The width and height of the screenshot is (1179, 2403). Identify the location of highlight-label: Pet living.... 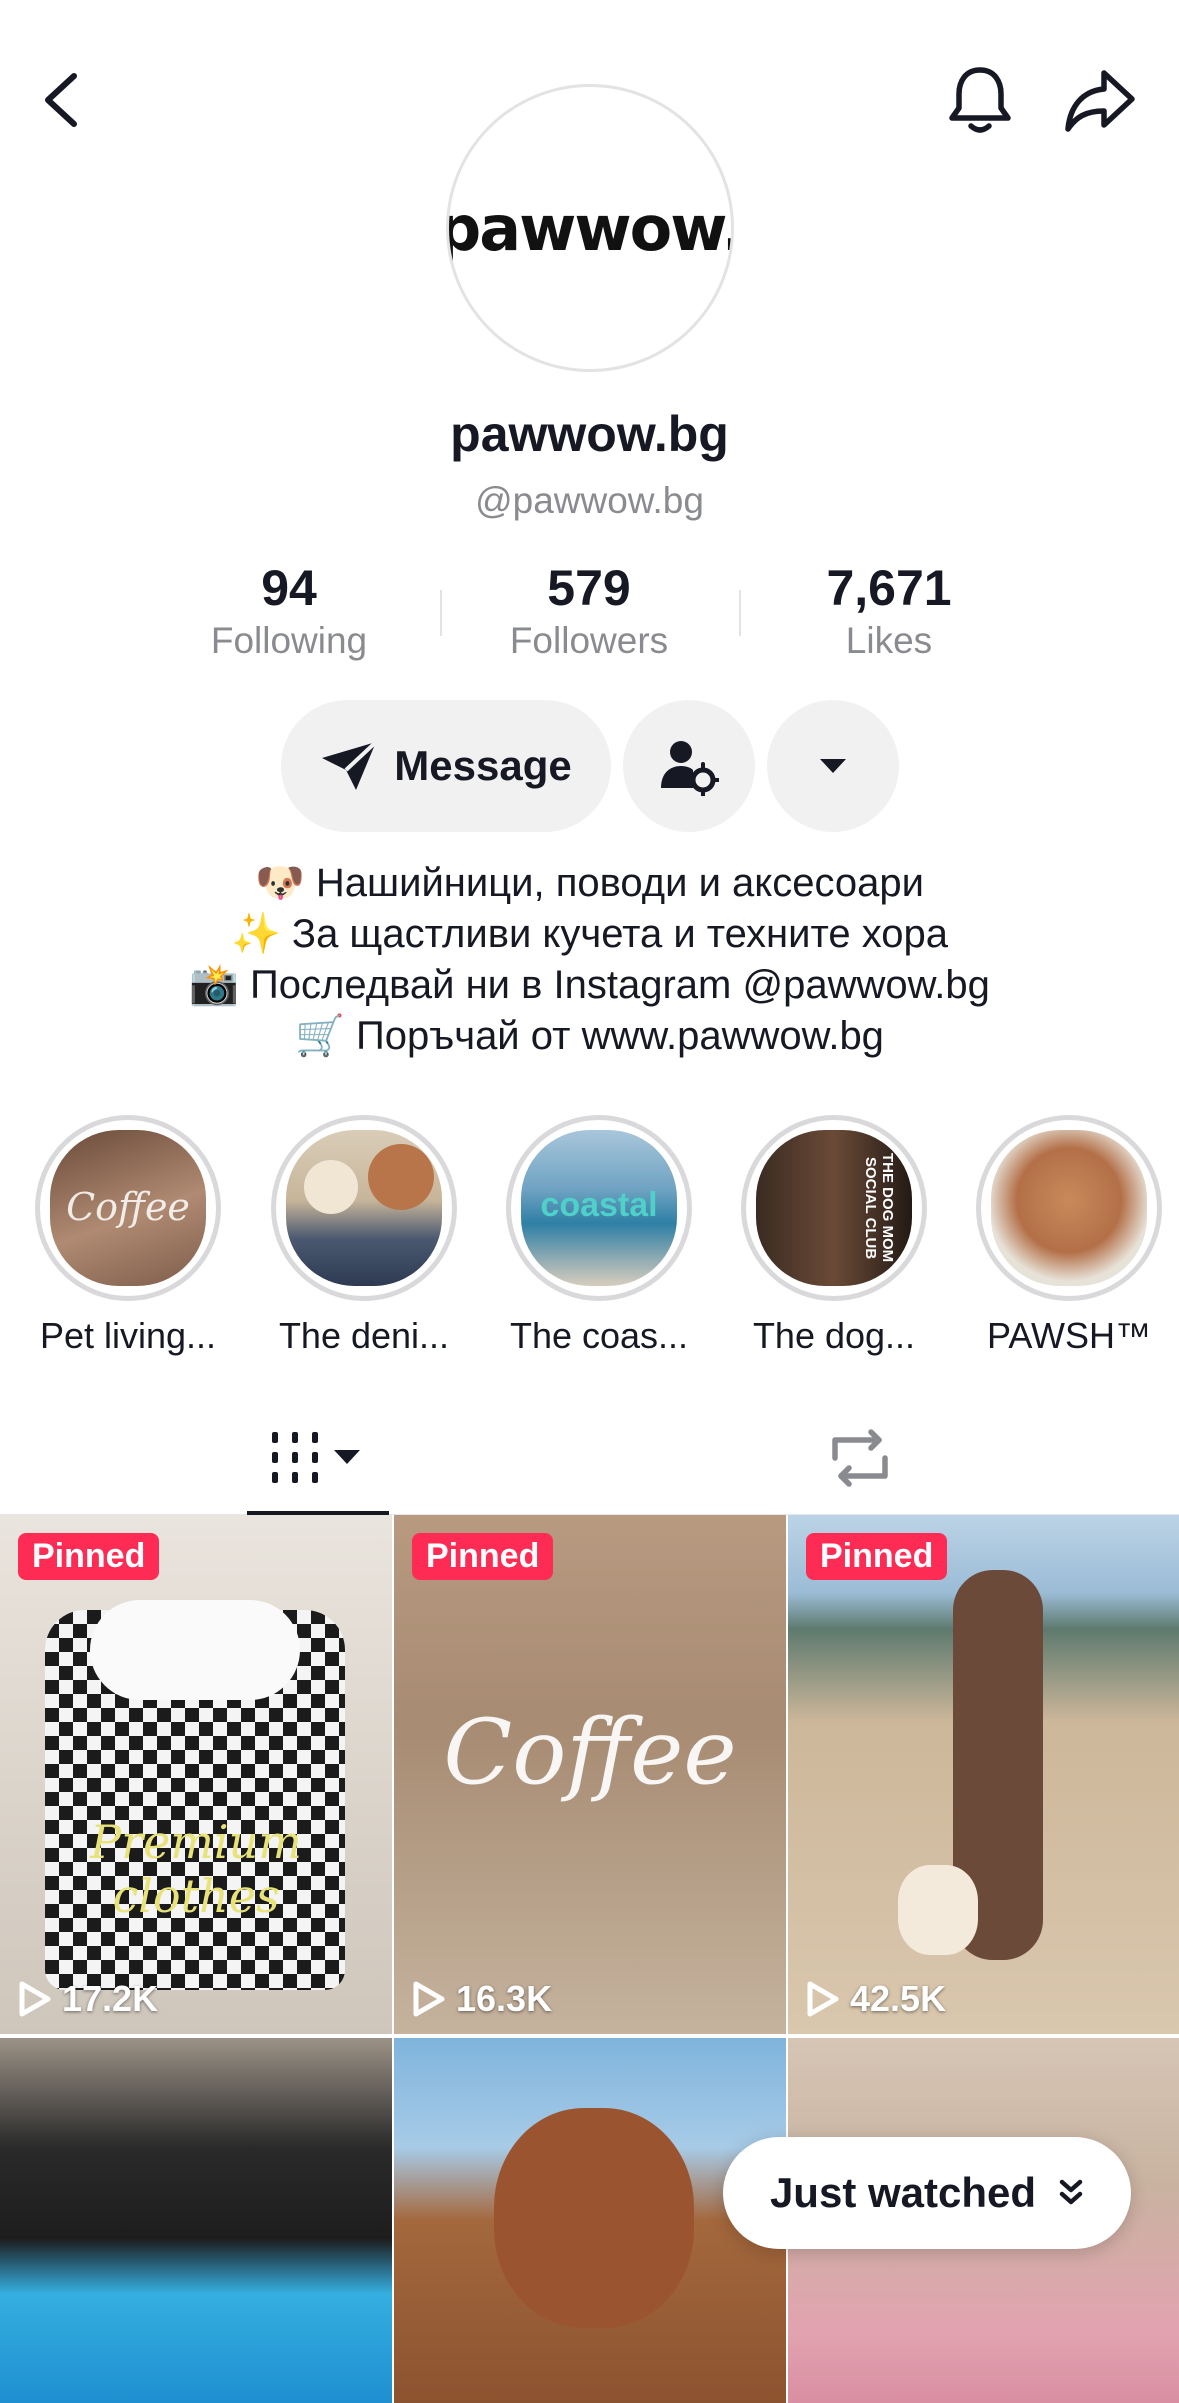
(128, 1335).